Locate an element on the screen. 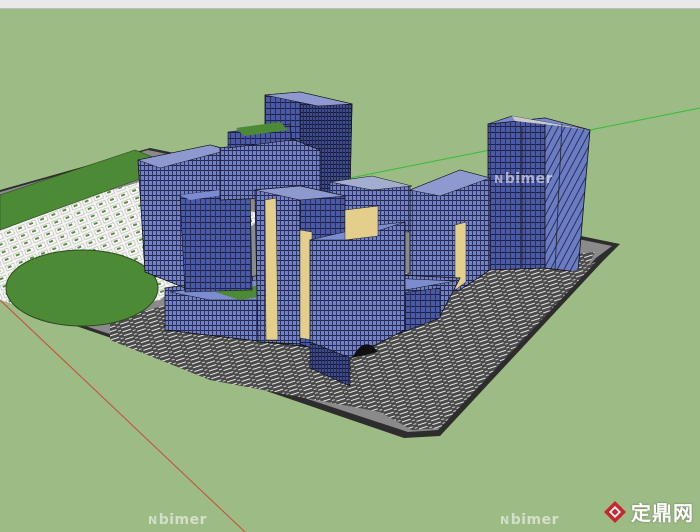 The image size is (700, 532). round-lawn is located at coordinates (82, 288).